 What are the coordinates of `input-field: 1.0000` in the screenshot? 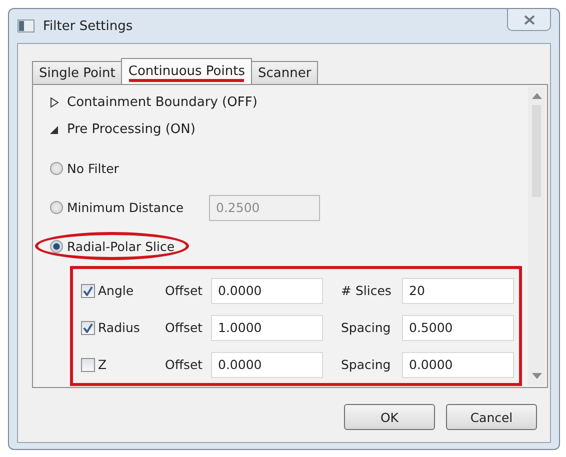 It's located at (267, 327).